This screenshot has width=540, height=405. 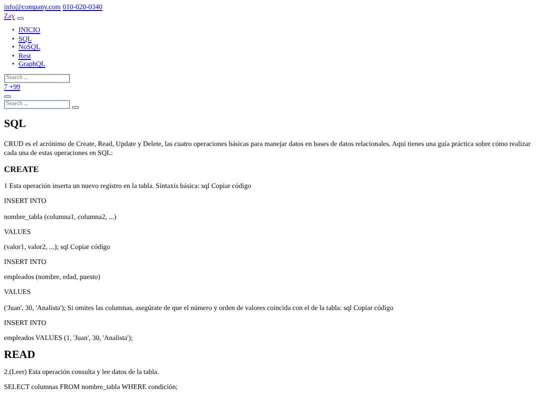 What do you see at coordinates (7, 96) in the screenshot?
I see `toggle-button` at bounding box center [7, 96].